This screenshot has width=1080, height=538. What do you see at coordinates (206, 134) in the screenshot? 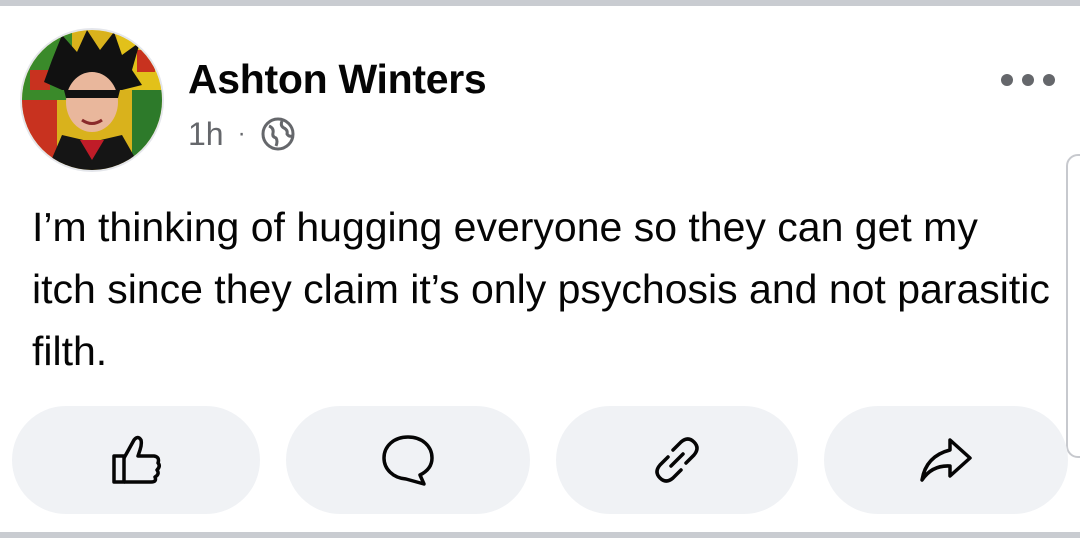
I see `post-time: 1h` at bounding box center [206, 134].